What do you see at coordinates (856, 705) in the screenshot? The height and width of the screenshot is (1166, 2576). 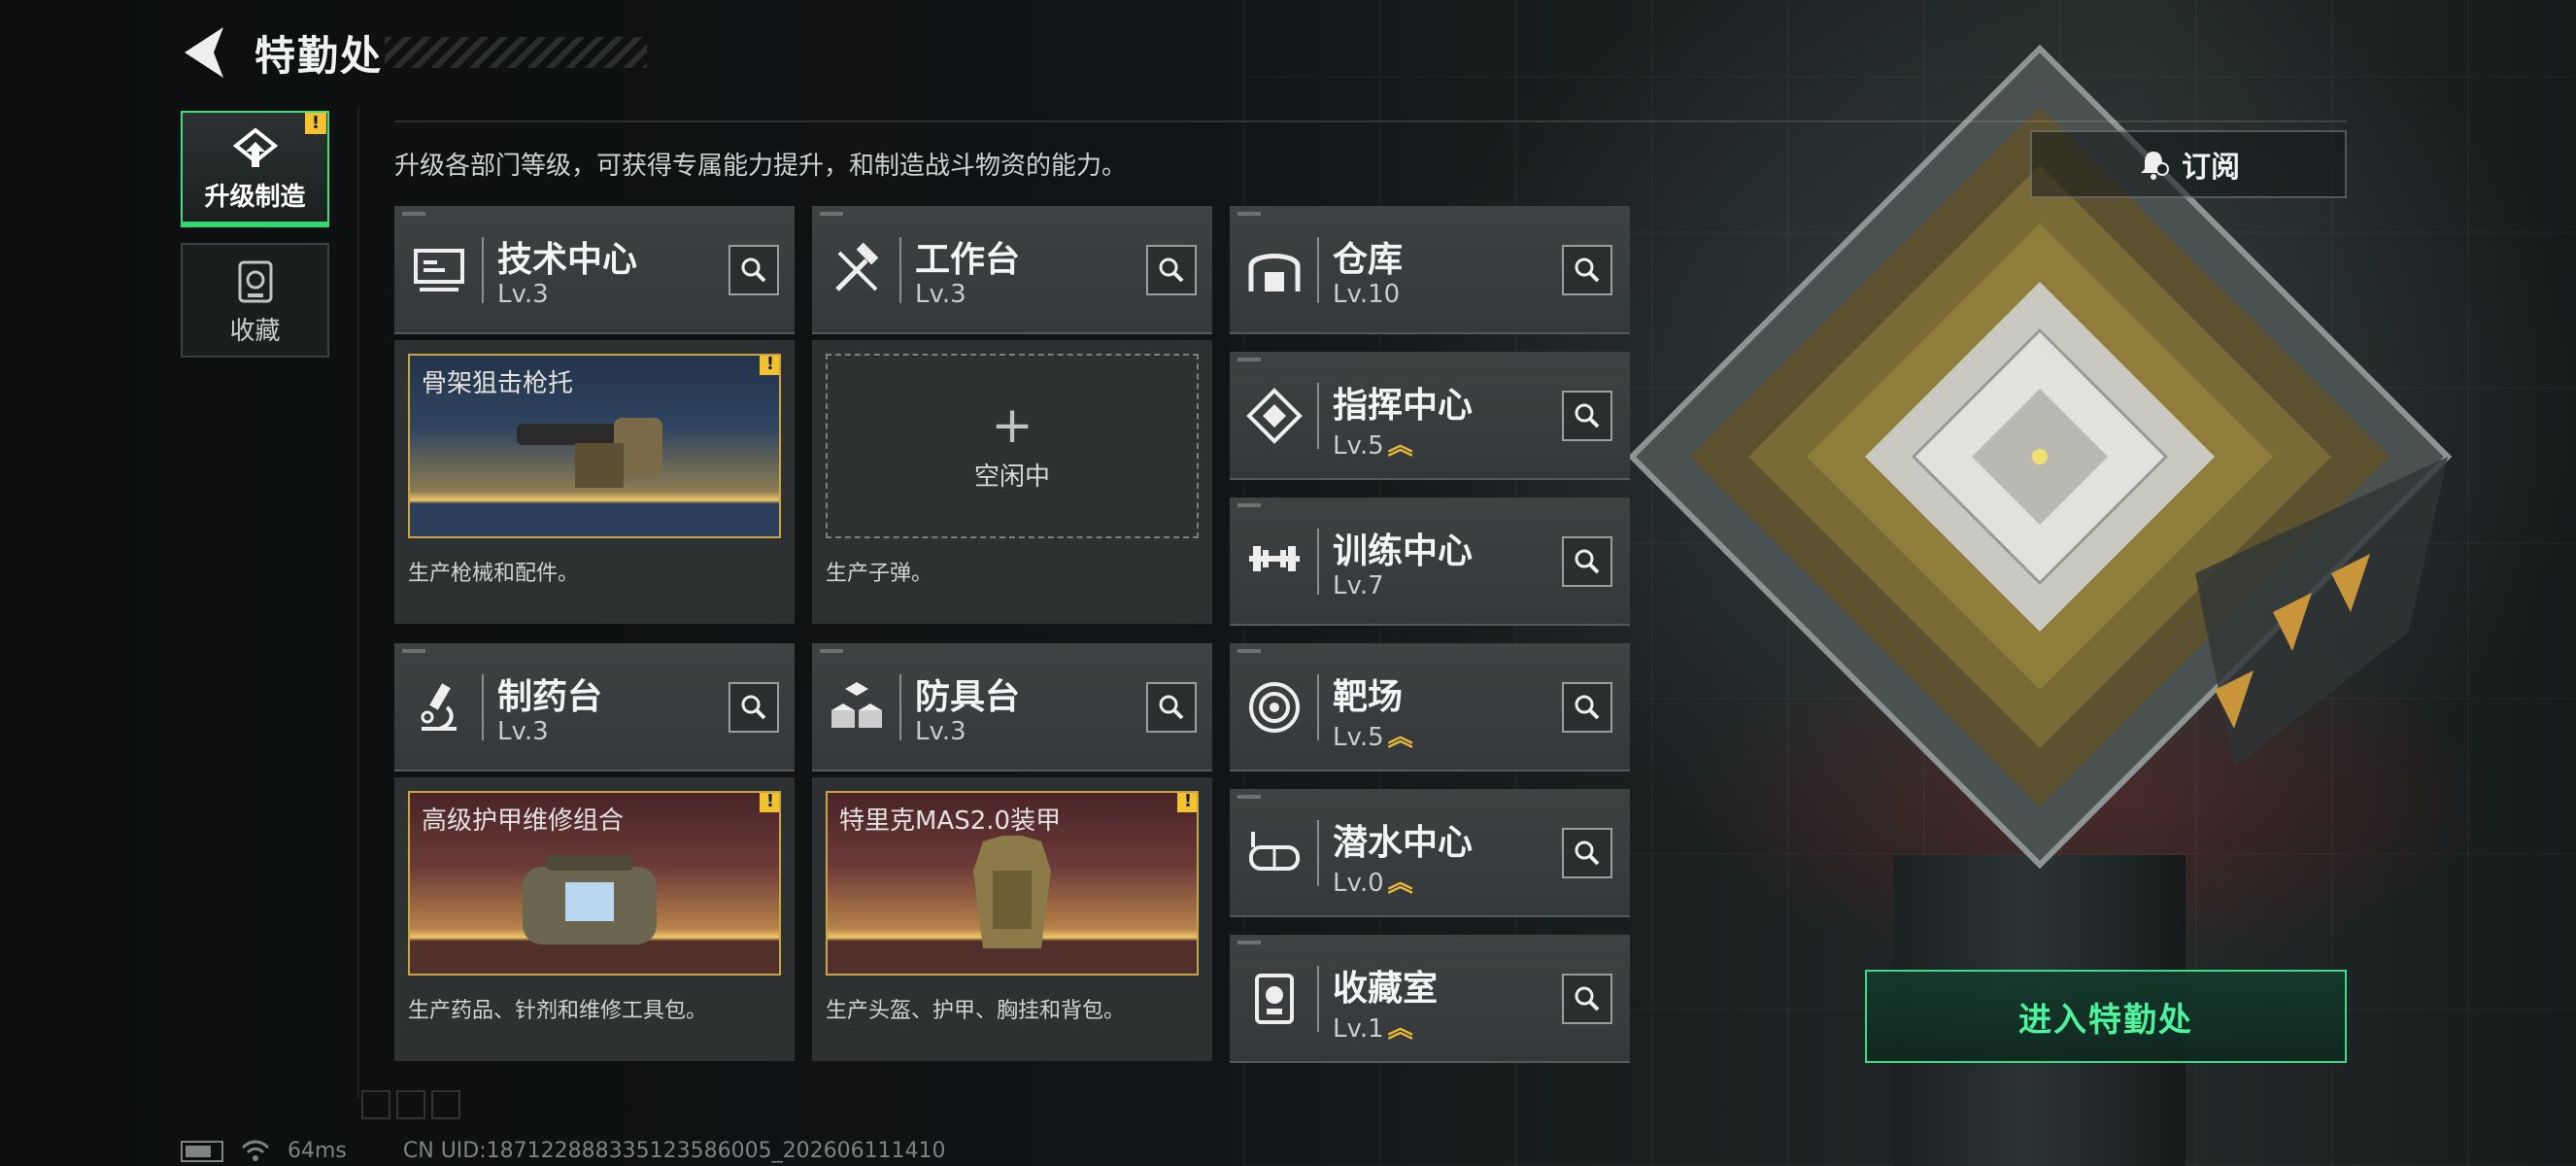 I see `cubes-icon` at bounding box center [856, 705].